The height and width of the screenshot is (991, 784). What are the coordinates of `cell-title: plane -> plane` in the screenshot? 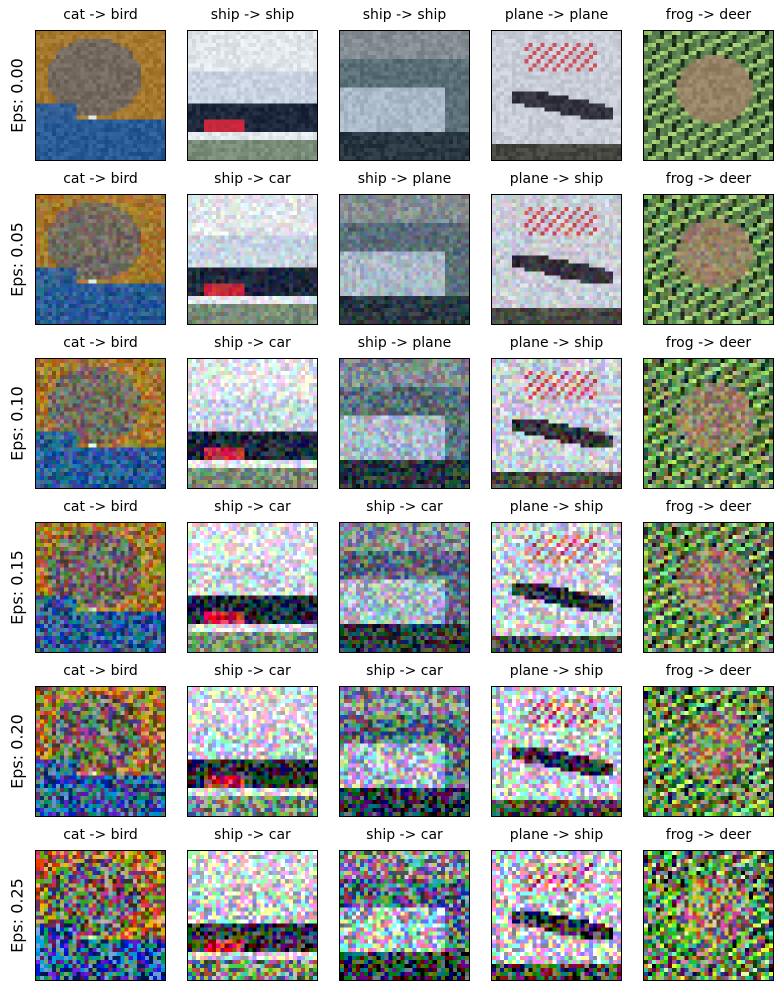 It's located at (556, 15).